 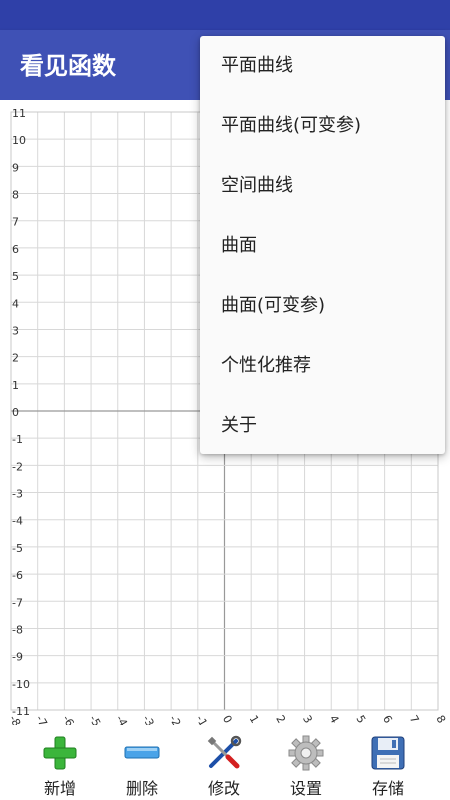 I want to click on menu-item-about: 关于, so click(x=322, y=426).